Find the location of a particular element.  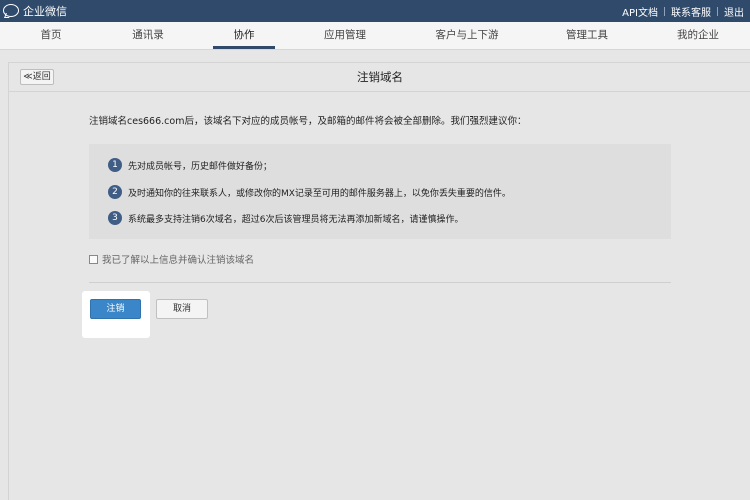

panel-header: 注销域名 ≪返回 is located at coordinates (379, 77).